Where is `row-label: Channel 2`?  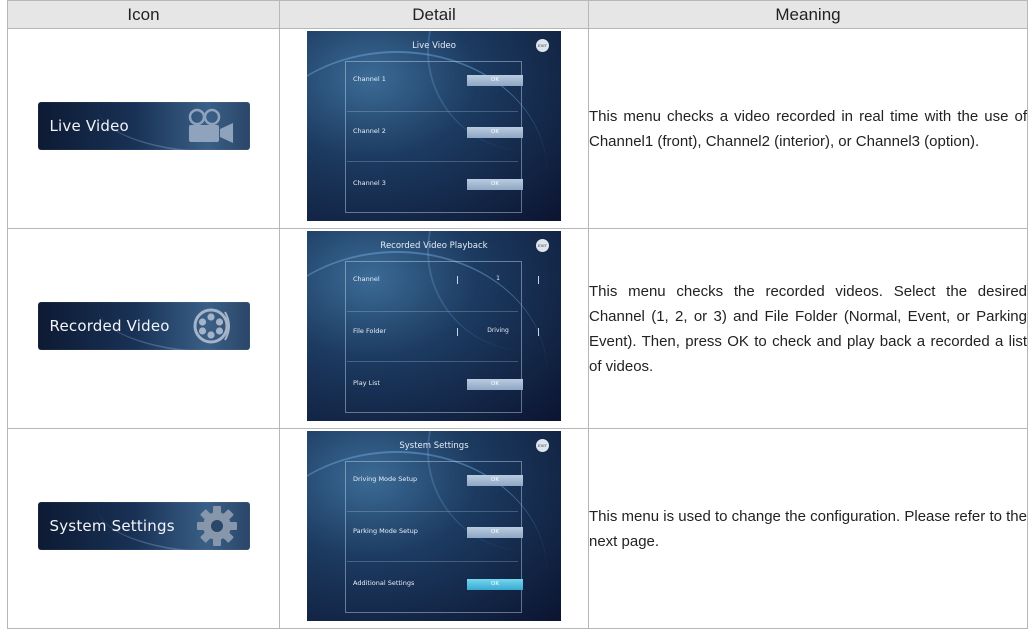
row-label: Channel 2 is located at coordinates (369, 131).